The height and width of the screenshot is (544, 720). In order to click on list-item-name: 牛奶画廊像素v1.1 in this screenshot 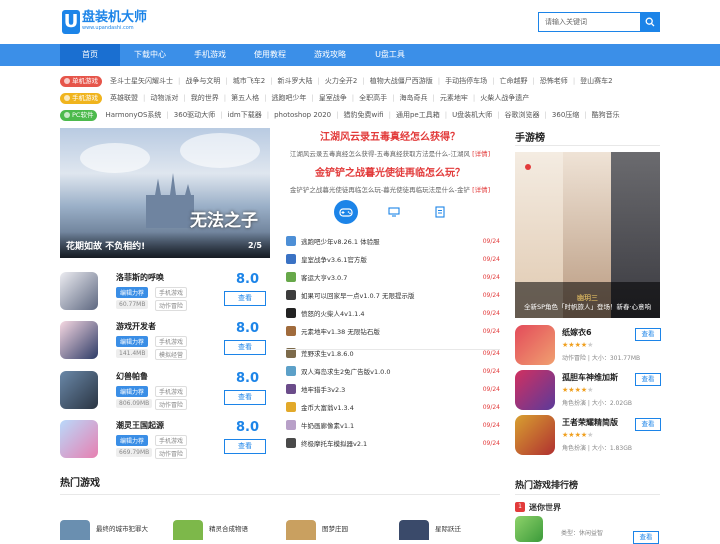, I will do `click(392, 425)`.